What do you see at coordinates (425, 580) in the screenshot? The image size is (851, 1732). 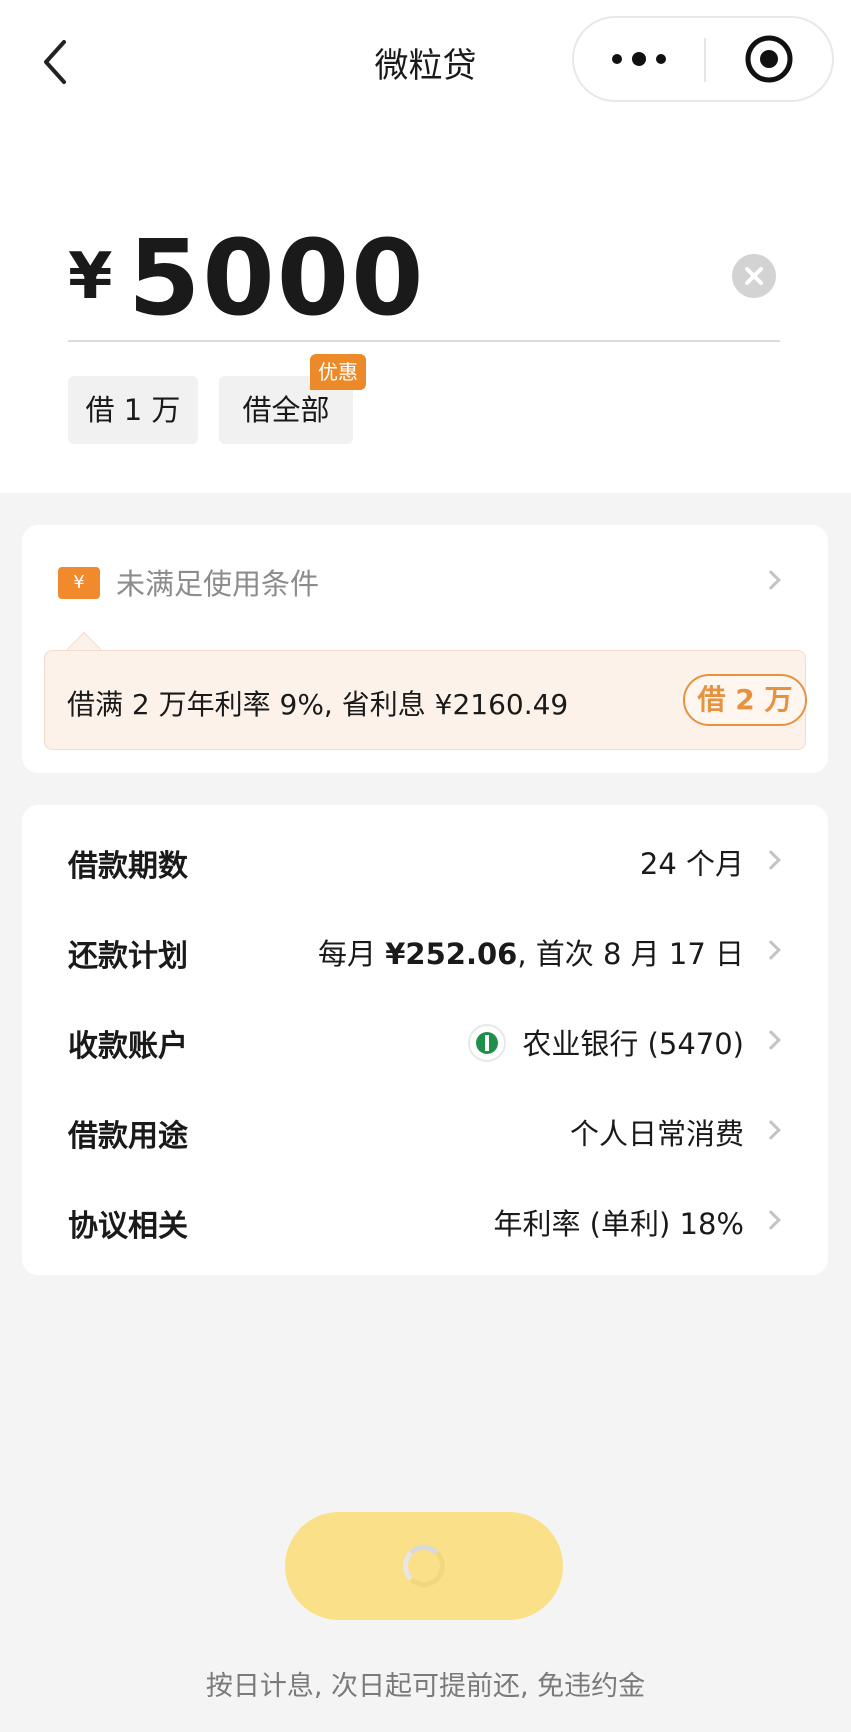 I see `coupon-row: ¥ 未满足使用条件` at bounding box center [425, 580].